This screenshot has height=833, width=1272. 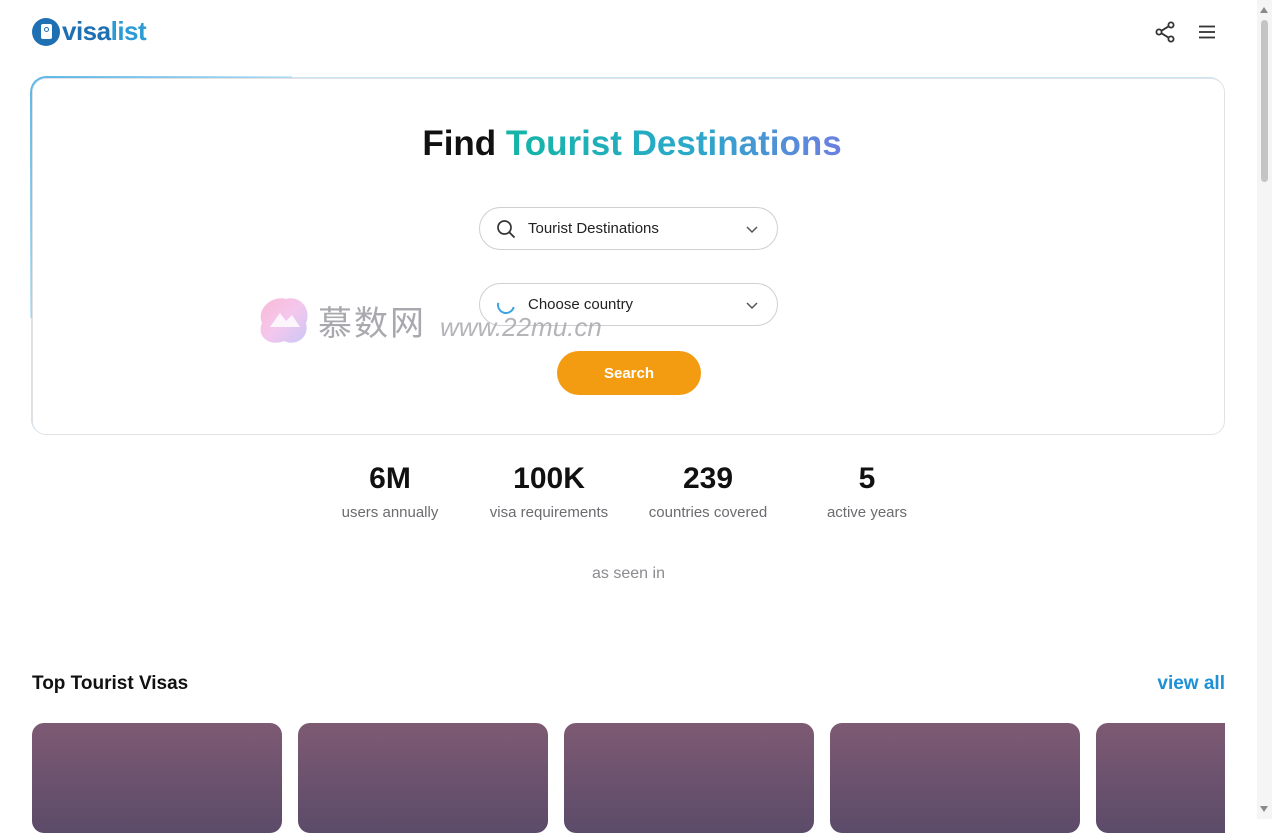 I want to click on watermark: 慕数网 www.22mu.cn, so click(x=427, y=320).